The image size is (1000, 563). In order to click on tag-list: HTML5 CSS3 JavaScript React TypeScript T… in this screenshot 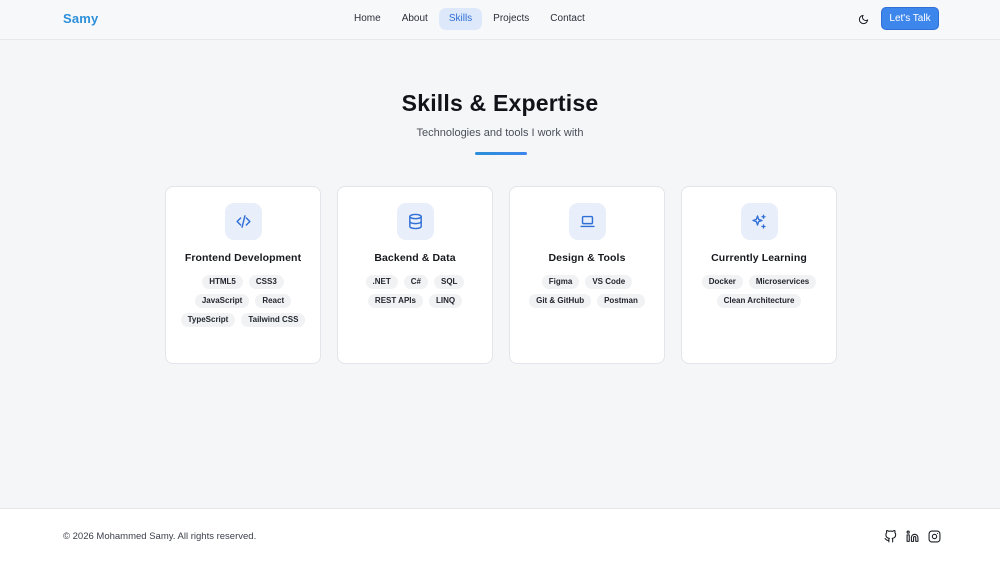, I will do `click(243, 301)`.